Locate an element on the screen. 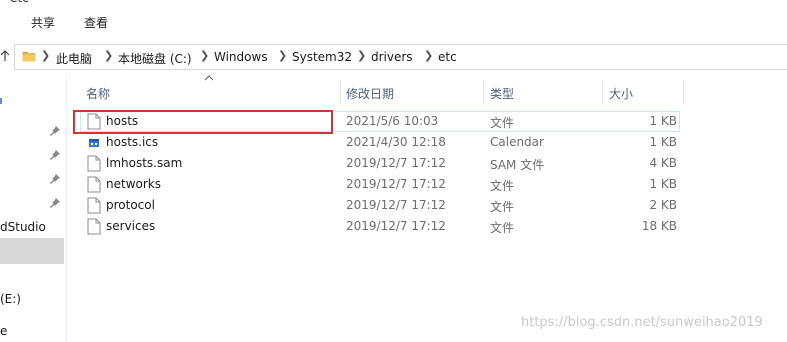 Image resolution: width=787 pixels, height=342 pixels. column-header-name: 名称 is located at coordinates (98, 97).